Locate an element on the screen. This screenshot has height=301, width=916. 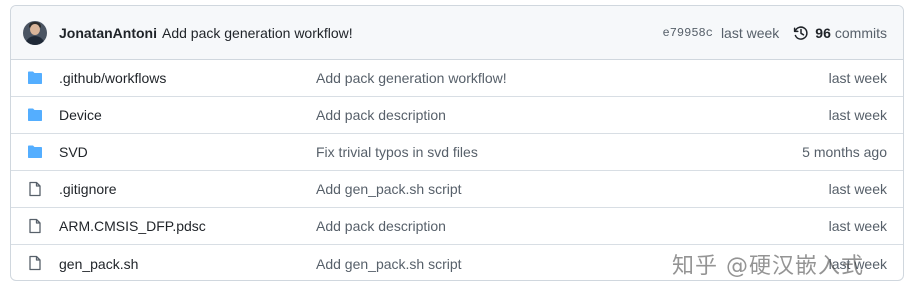
file-name-link: .github/workflows is located at coordinates (112, 78).